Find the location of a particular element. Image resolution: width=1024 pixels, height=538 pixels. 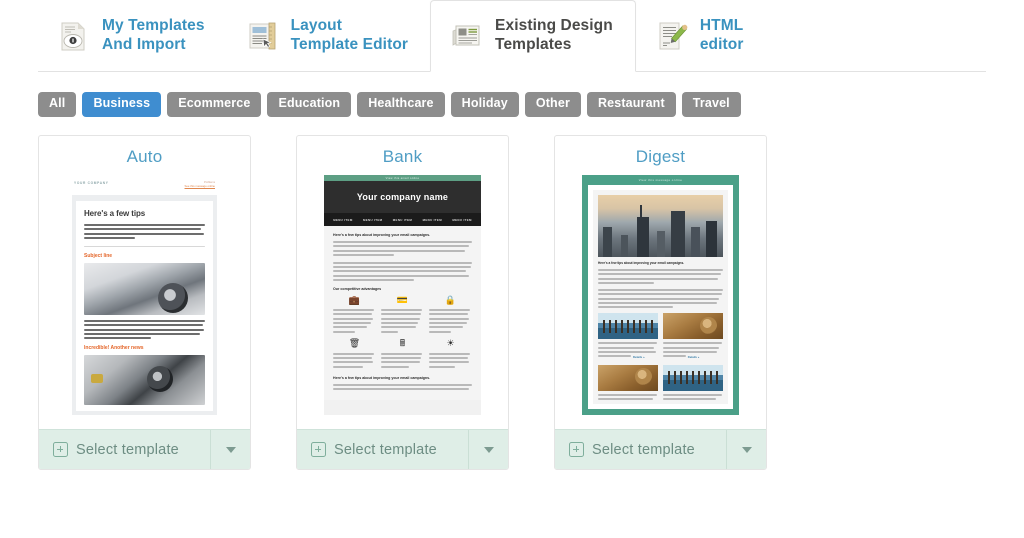

newspaper-icon is located at coordinates (466, 36).